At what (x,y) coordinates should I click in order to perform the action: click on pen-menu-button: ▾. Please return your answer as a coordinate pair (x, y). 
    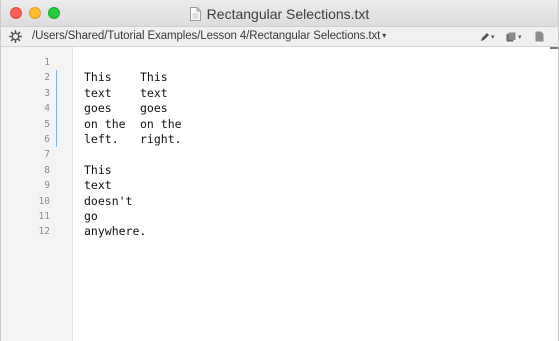
    Looking at the image, I should click on (487, 36).